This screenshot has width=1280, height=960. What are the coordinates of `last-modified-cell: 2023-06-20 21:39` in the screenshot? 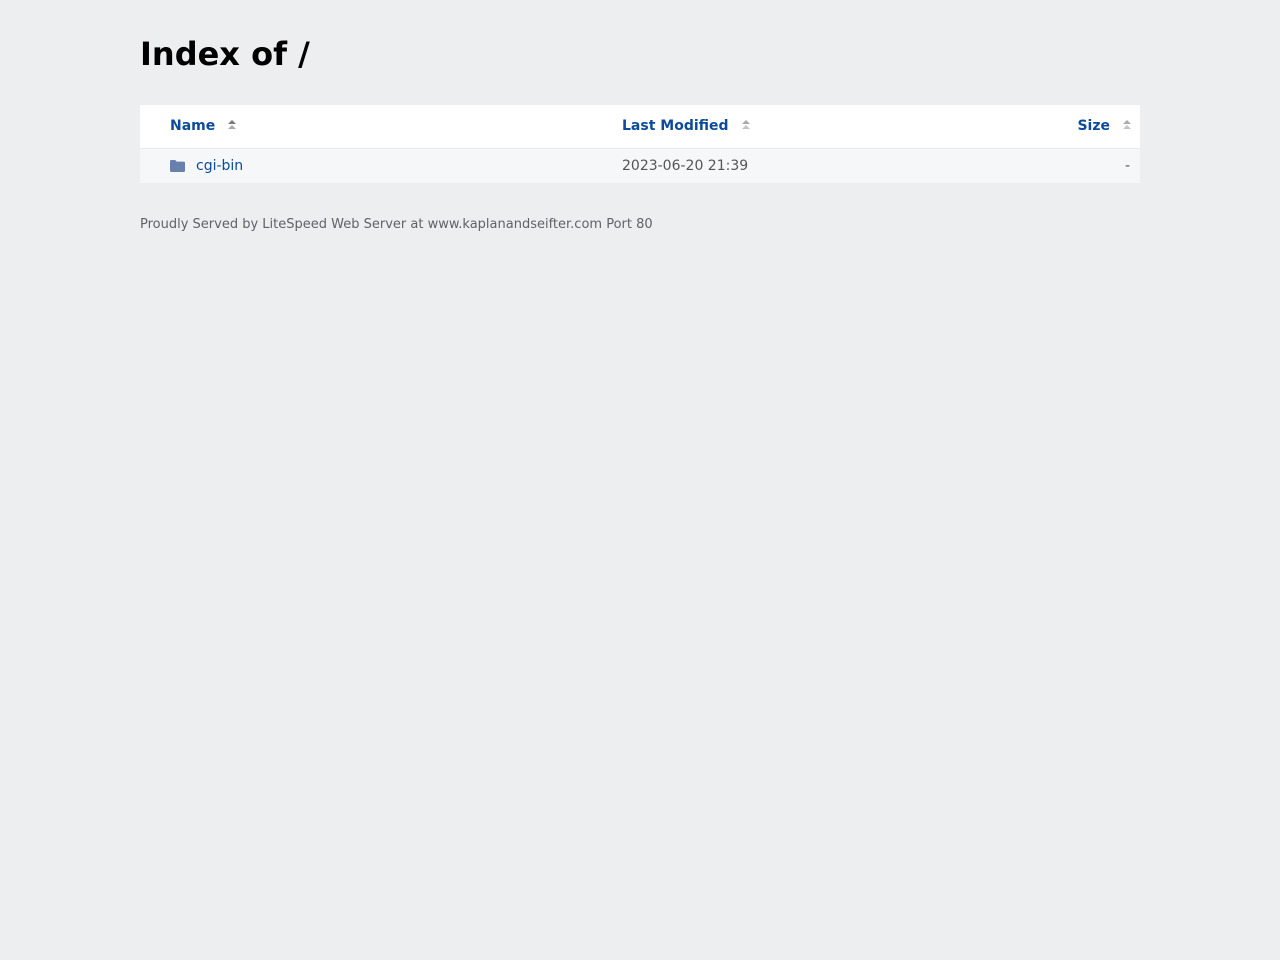 It's located at (685, 165).